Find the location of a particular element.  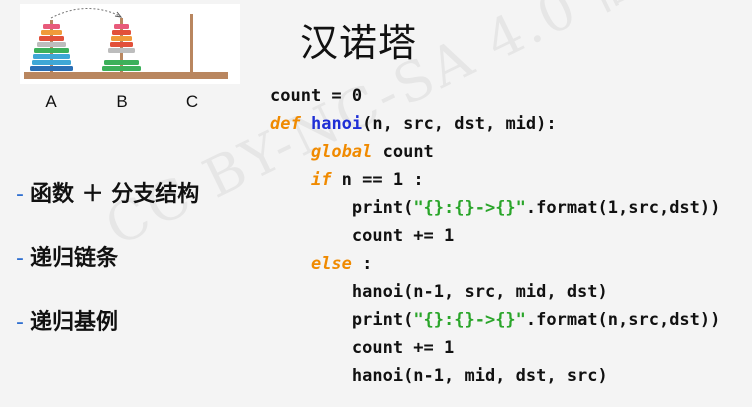

code-line: count = 0 is located at coordinates (316, 98).